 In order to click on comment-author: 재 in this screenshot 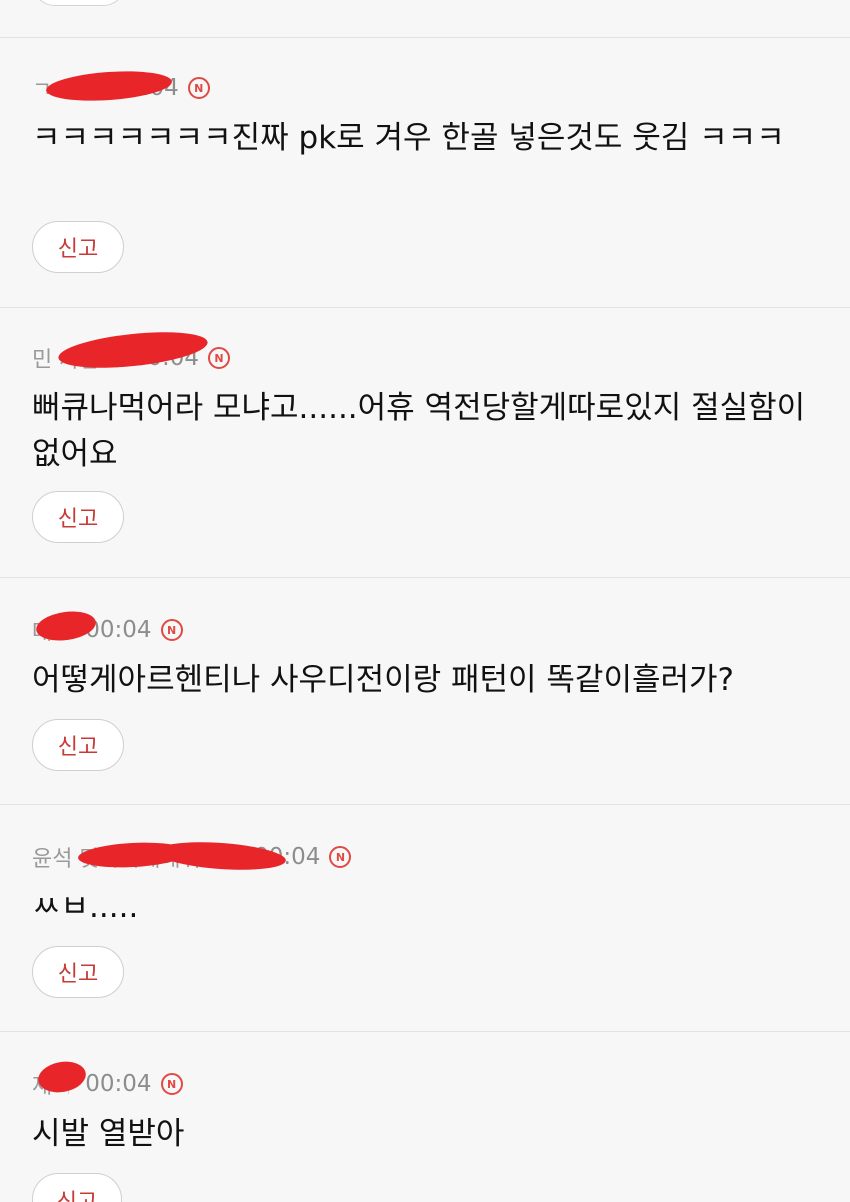, I will do `click(60, 1079)`.